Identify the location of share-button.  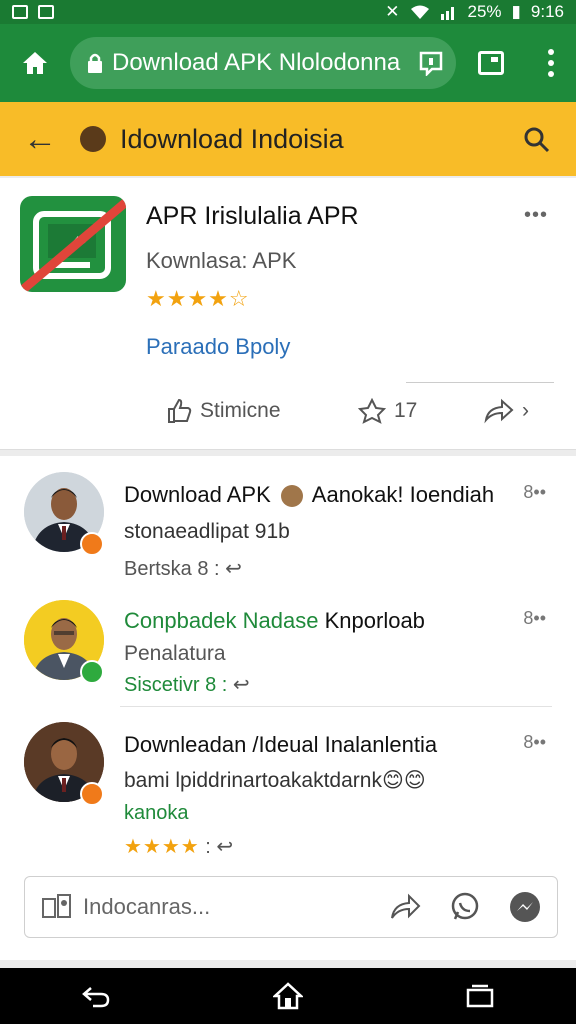
(405, 907).